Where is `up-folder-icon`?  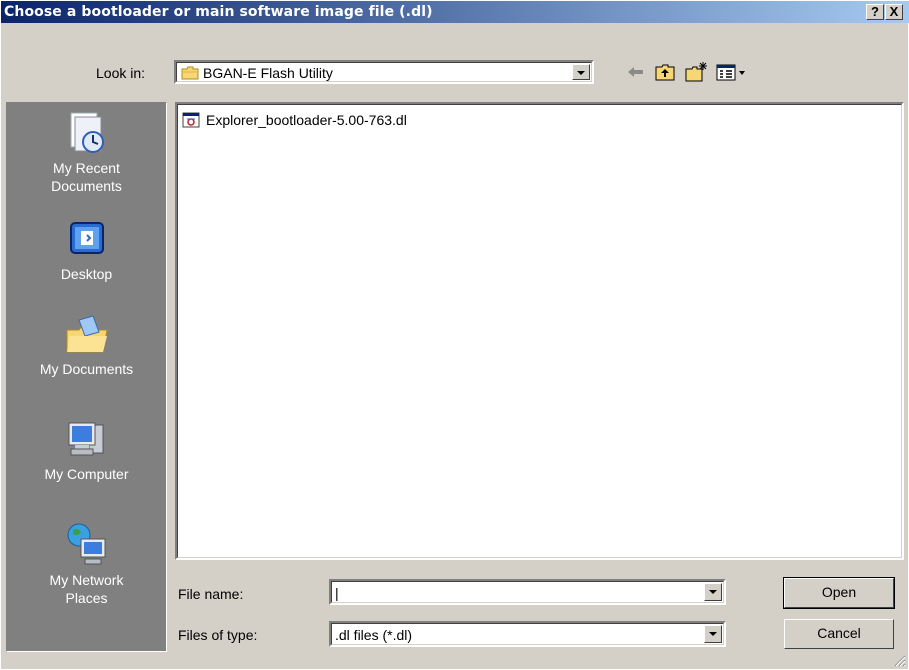 up-folder-icon is located at coordinates (665, 72).